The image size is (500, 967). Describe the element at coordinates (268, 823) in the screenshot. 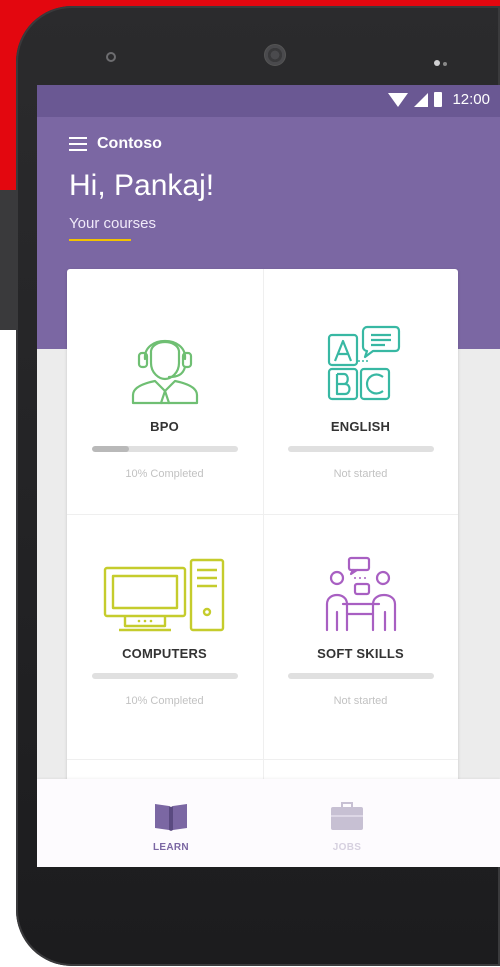

I see `bottom-navigation: LEARN JOBS` at that location.